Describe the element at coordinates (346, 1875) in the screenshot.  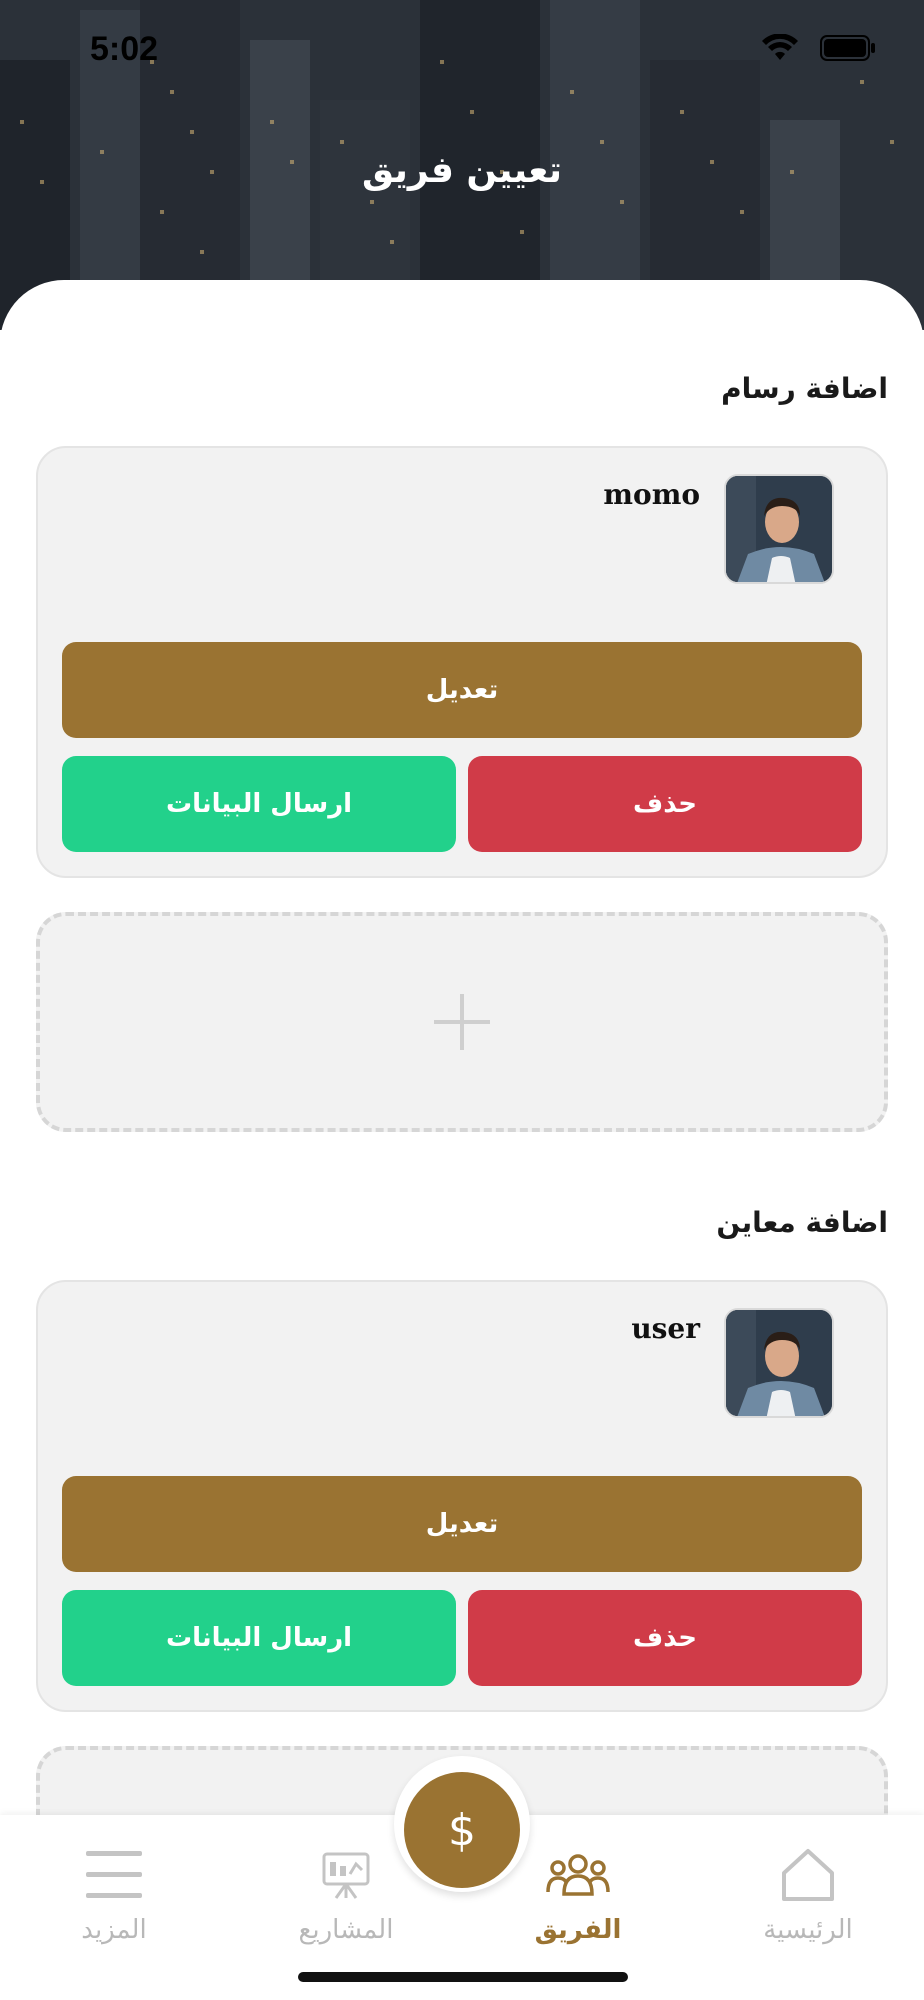
I see `projects-icon` at that location.